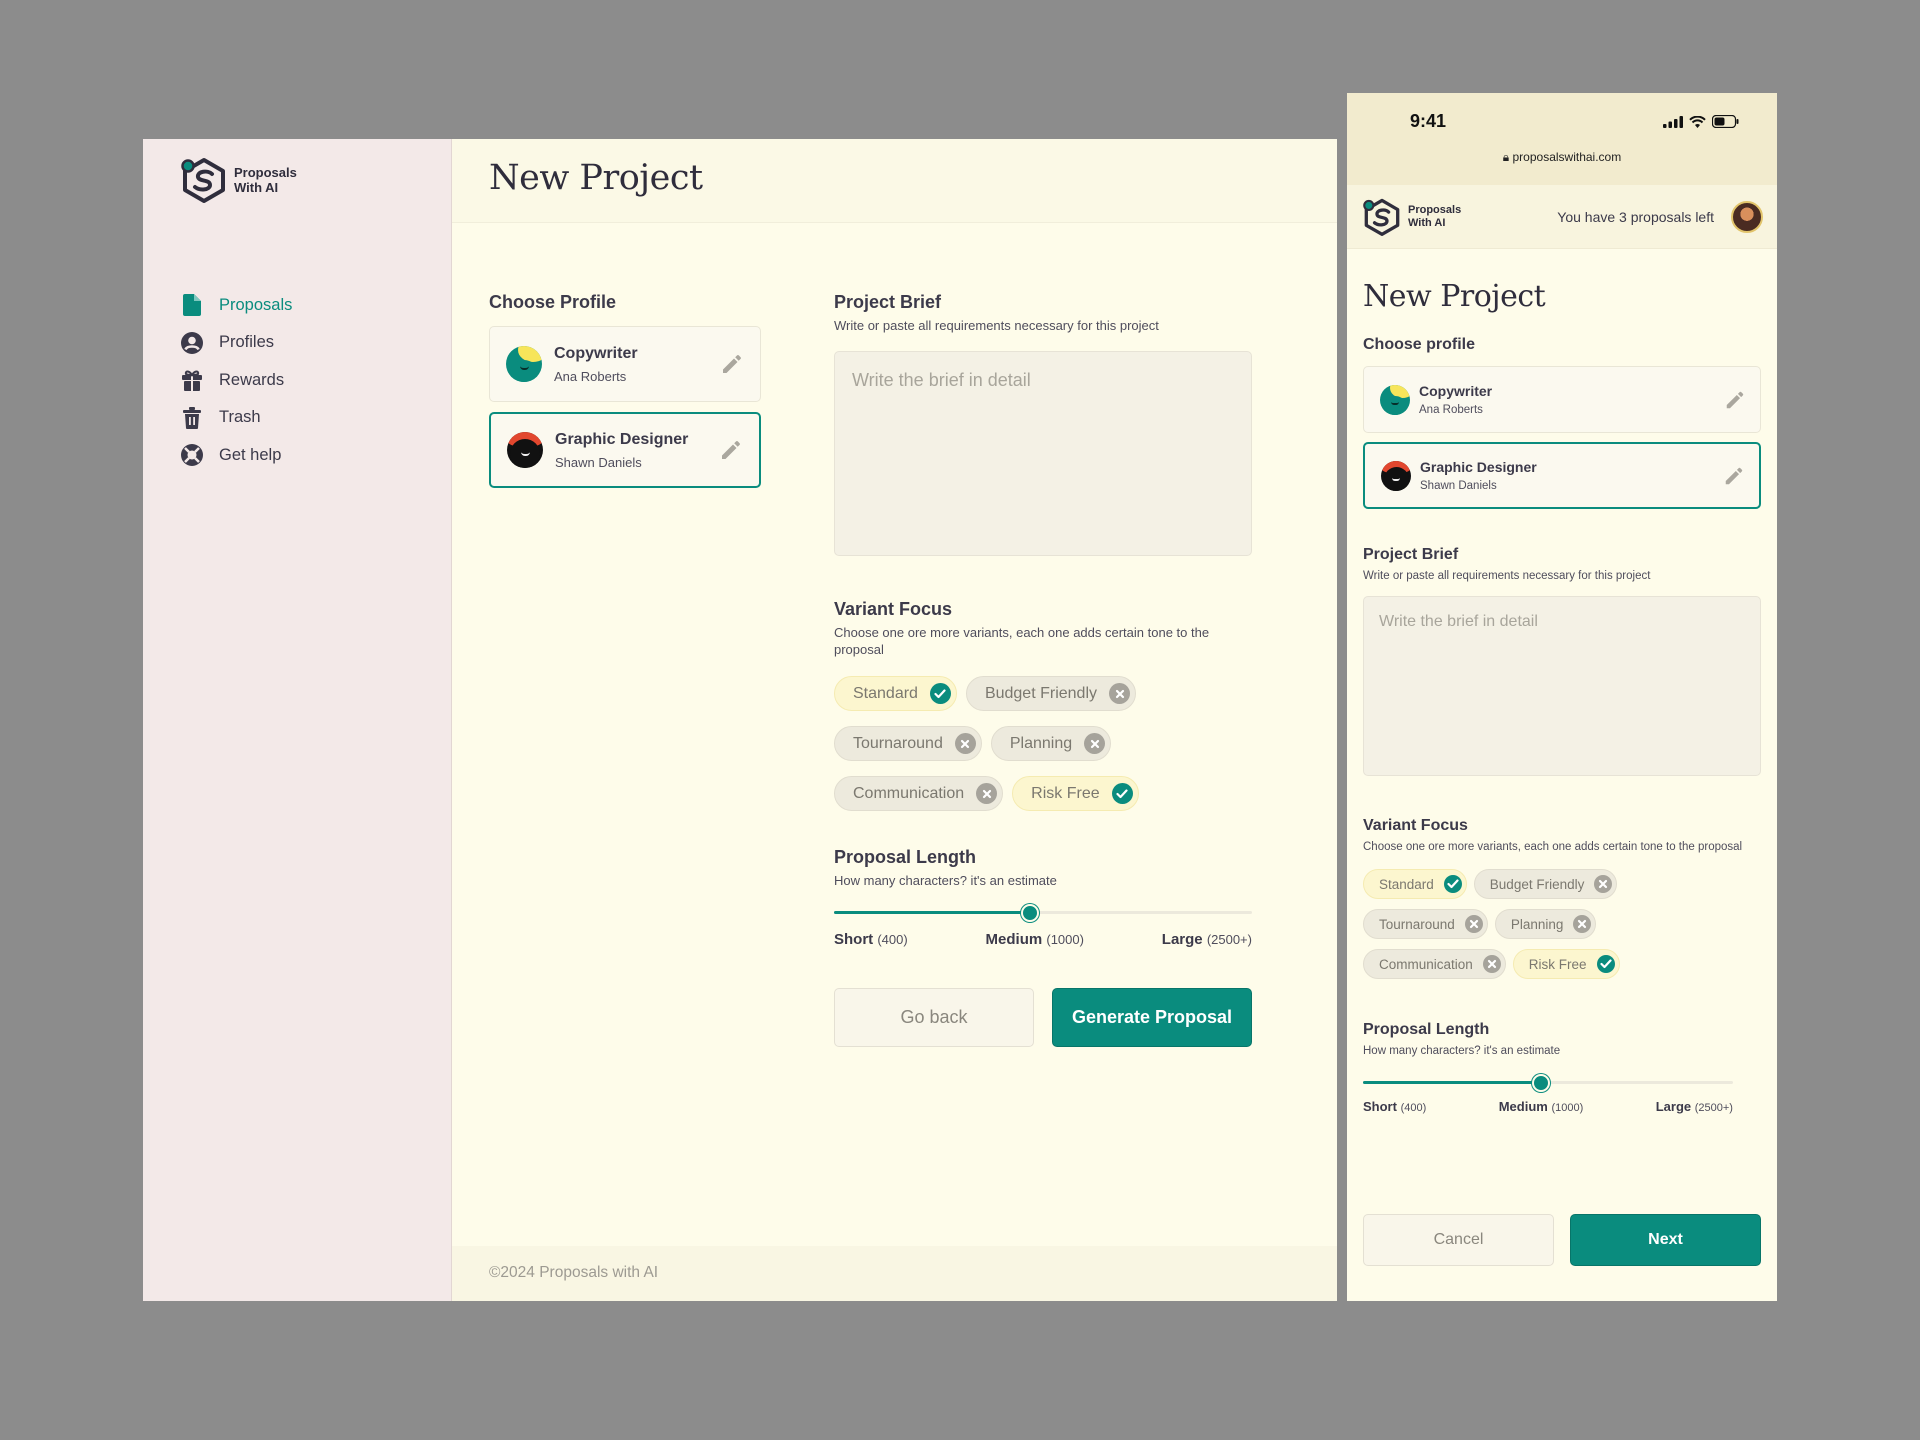 This screenshot has width=1920, height=1440. What do you see at coordinates (236, 417) in the screenshot?
I see `sidebar-item-trash: Trash` at bounding box center [236, 417].